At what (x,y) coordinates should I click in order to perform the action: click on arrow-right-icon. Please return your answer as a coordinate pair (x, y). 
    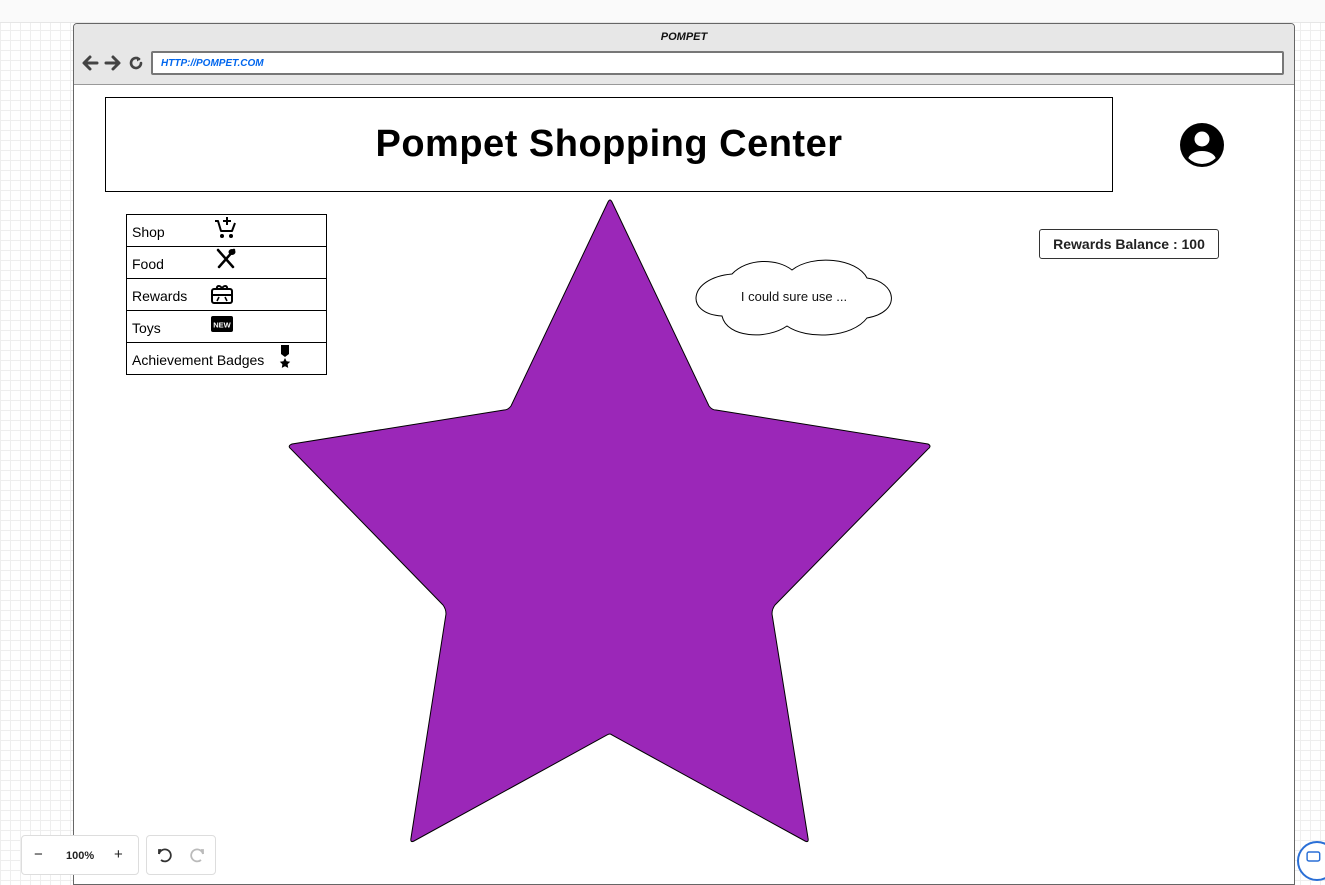
    Looking at the image, I should click on (112, 63).